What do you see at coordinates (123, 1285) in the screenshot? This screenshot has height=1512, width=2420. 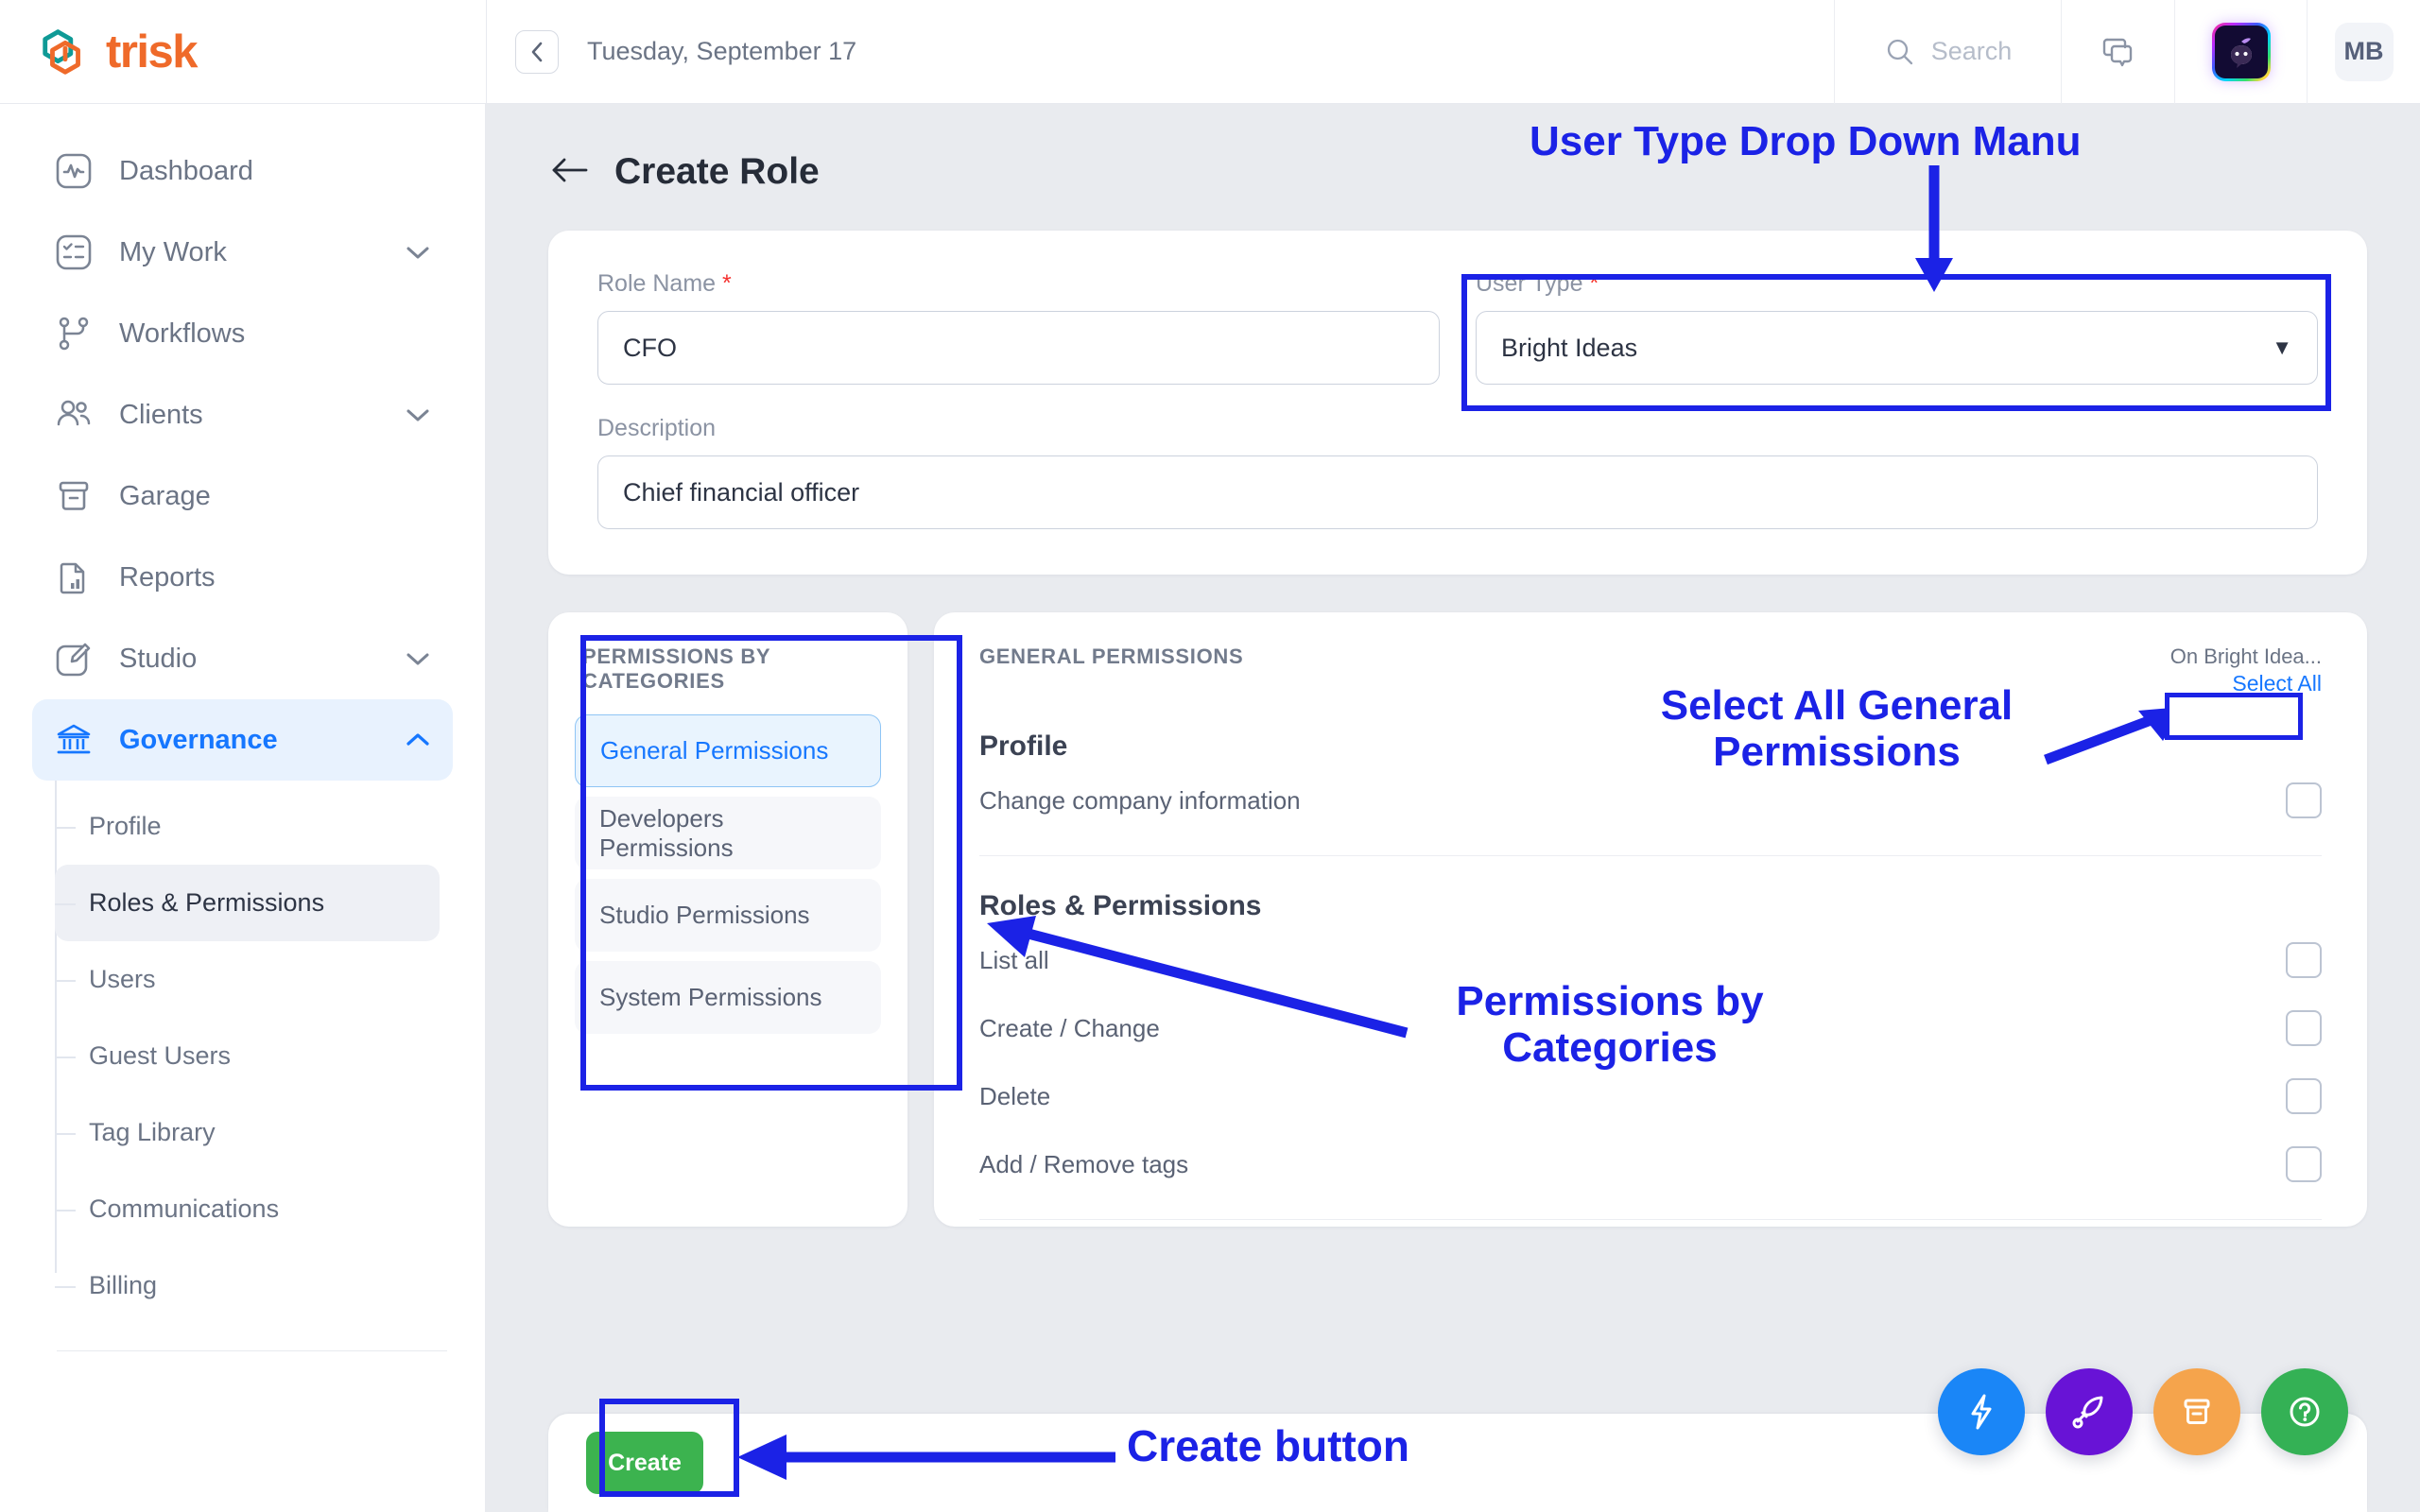 I see `sidebar-subitem-label: Billing` at bounding box center [123, 1285].